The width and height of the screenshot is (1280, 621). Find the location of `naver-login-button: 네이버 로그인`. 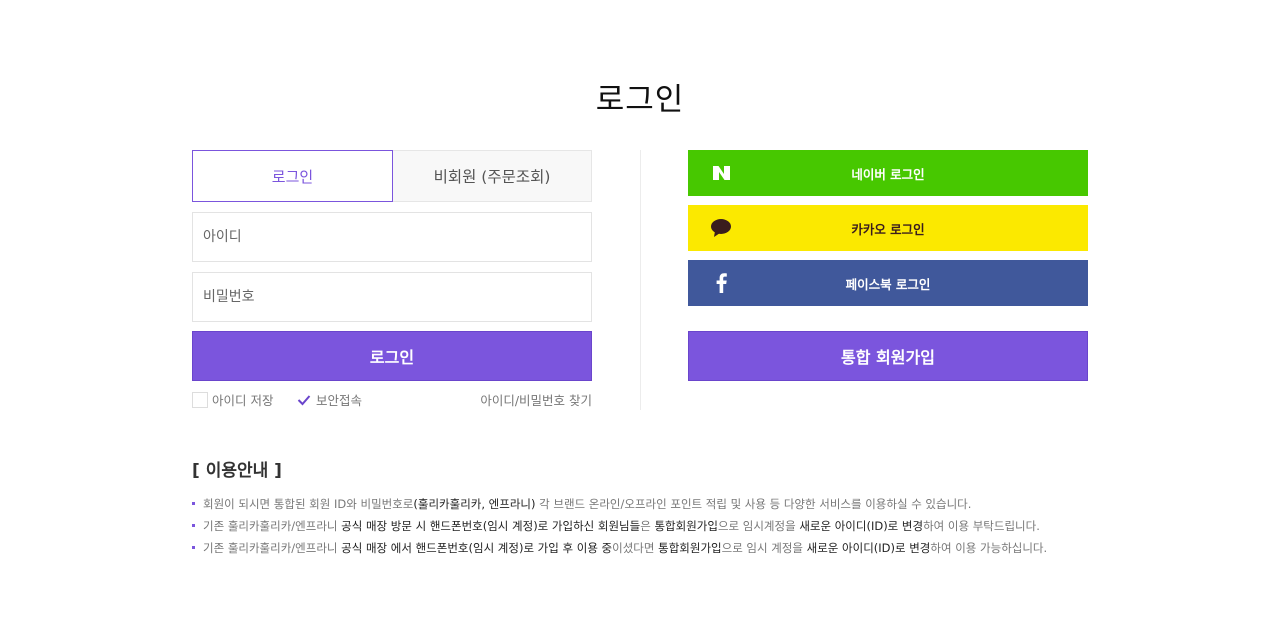

naver-login-button: 네이버 로그인 is located at coordinates (888, 173).